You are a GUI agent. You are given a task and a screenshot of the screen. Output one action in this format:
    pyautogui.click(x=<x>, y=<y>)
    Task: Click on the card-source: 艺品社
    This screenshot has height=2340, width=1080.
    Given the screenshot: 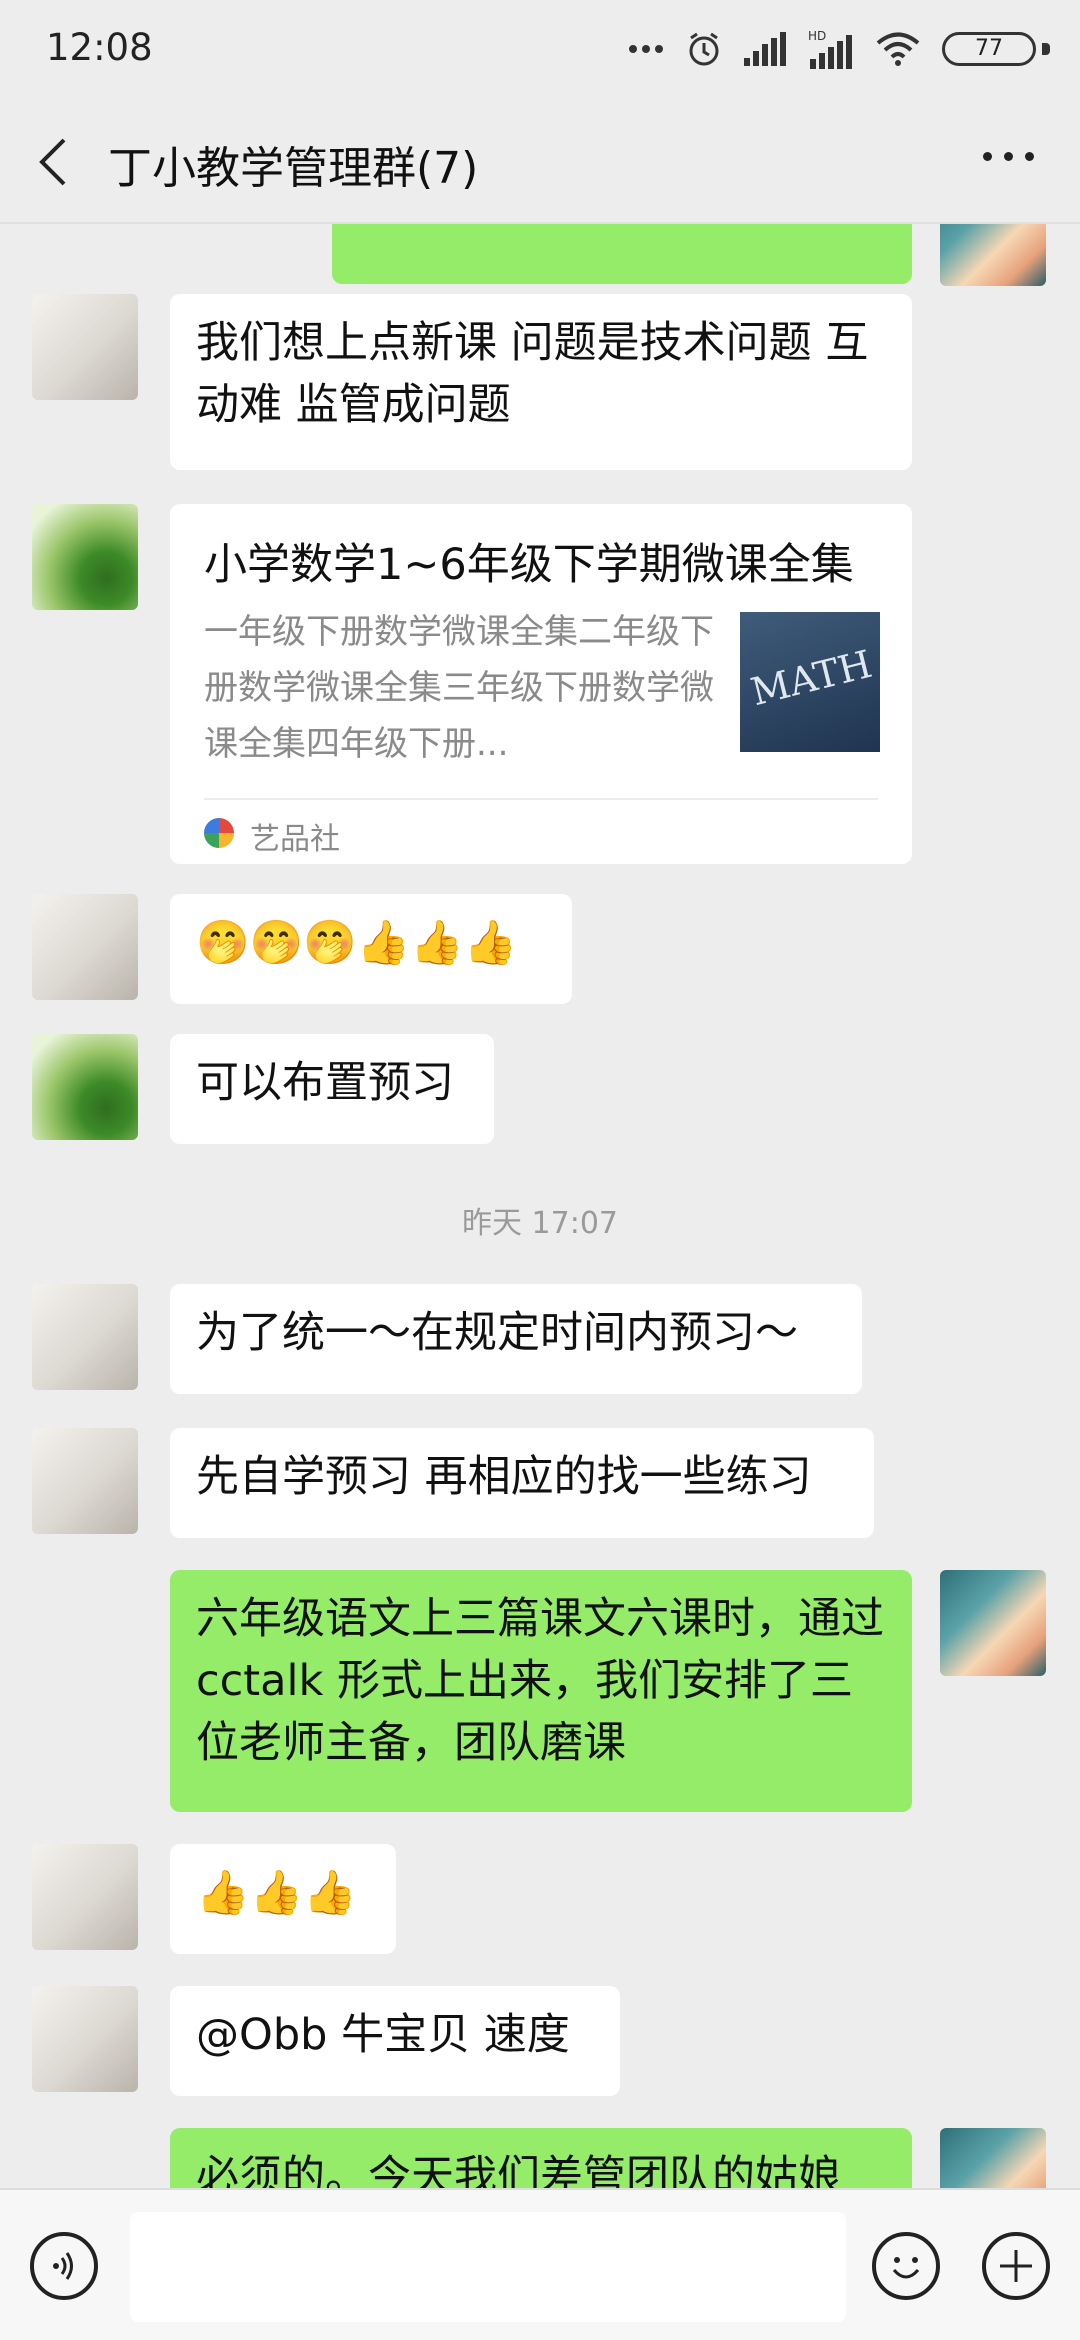 What is the action you would take?
    pyautogui.click(x=295, y=839)
    